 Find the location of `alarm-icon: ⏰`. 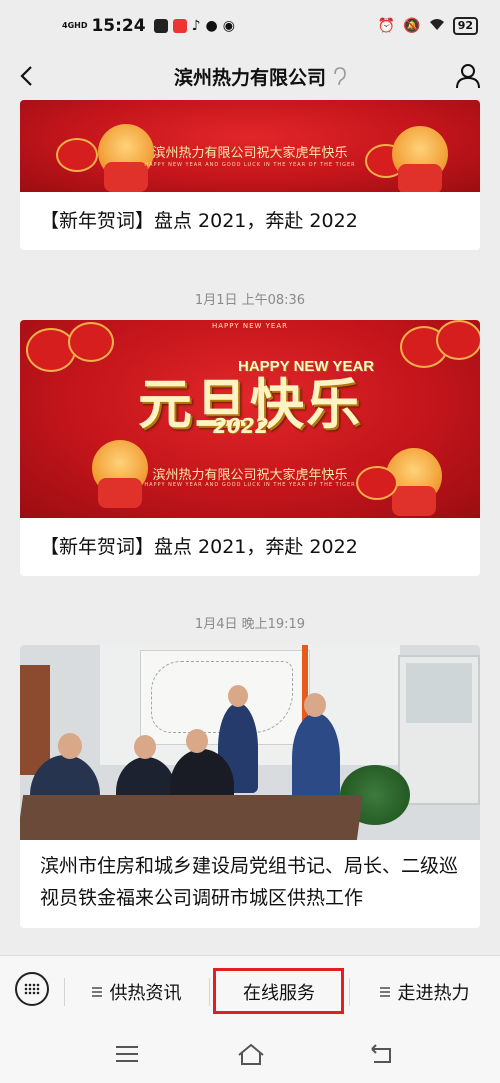

alarm-icon: ⏰ is located at coordinates (386, 26).